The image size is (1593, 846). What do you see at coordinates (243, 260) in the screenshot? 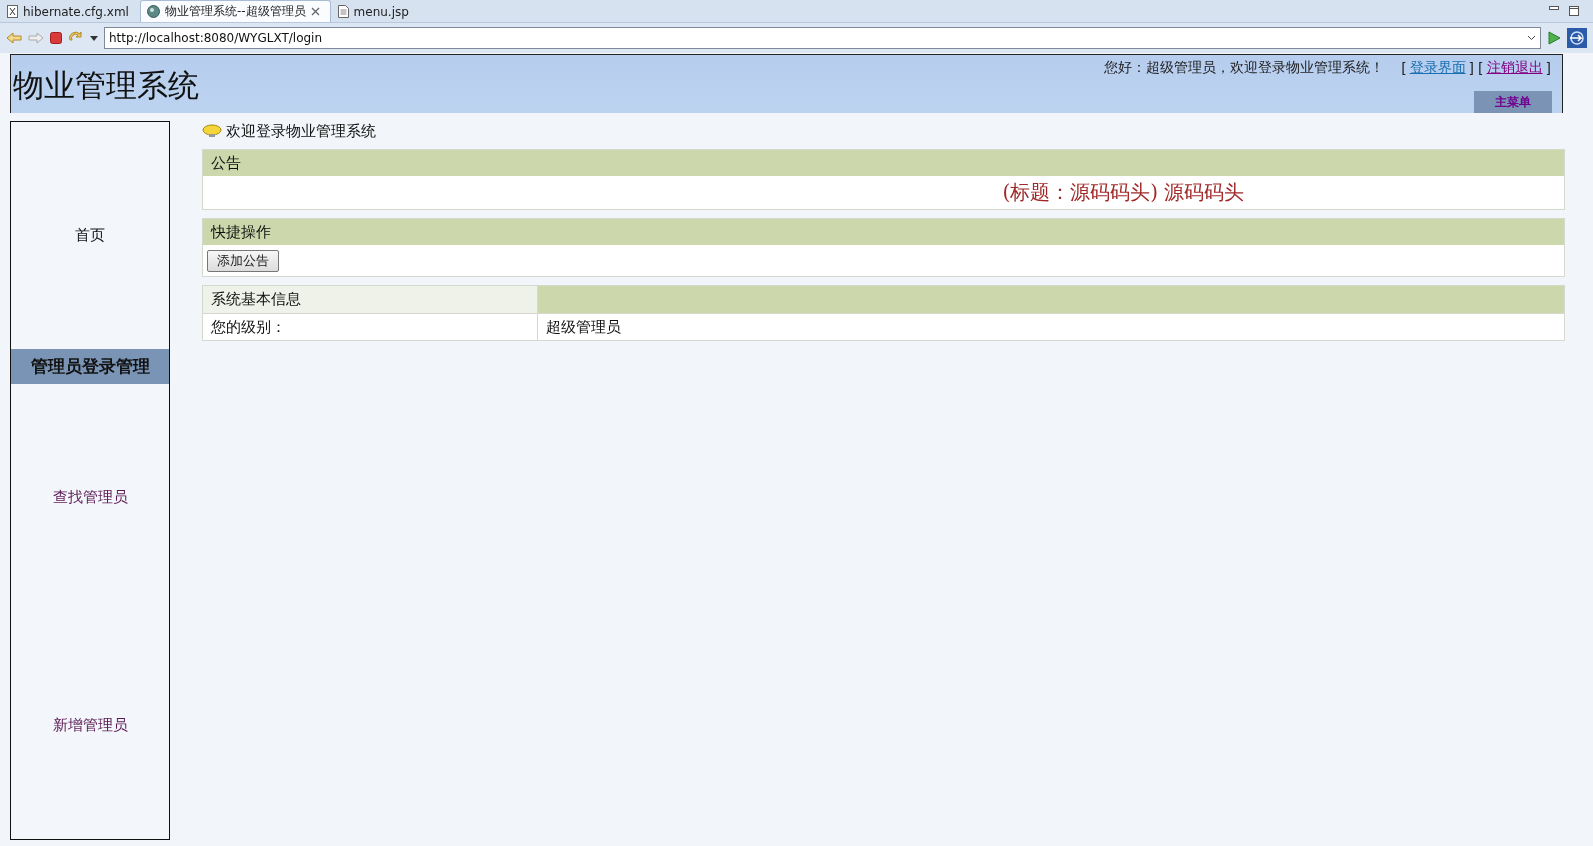
I see `add-notice-button: 添加公告` at bounding box center [243, 260].